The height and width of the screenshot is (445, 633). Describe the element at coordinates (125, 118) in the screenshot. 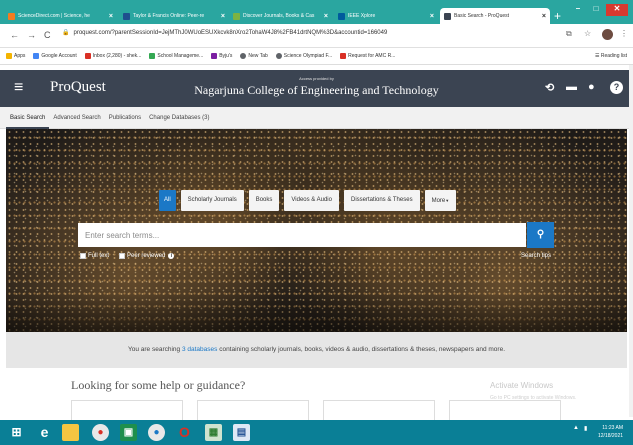

I see `nav-publications: Publications` at that location.